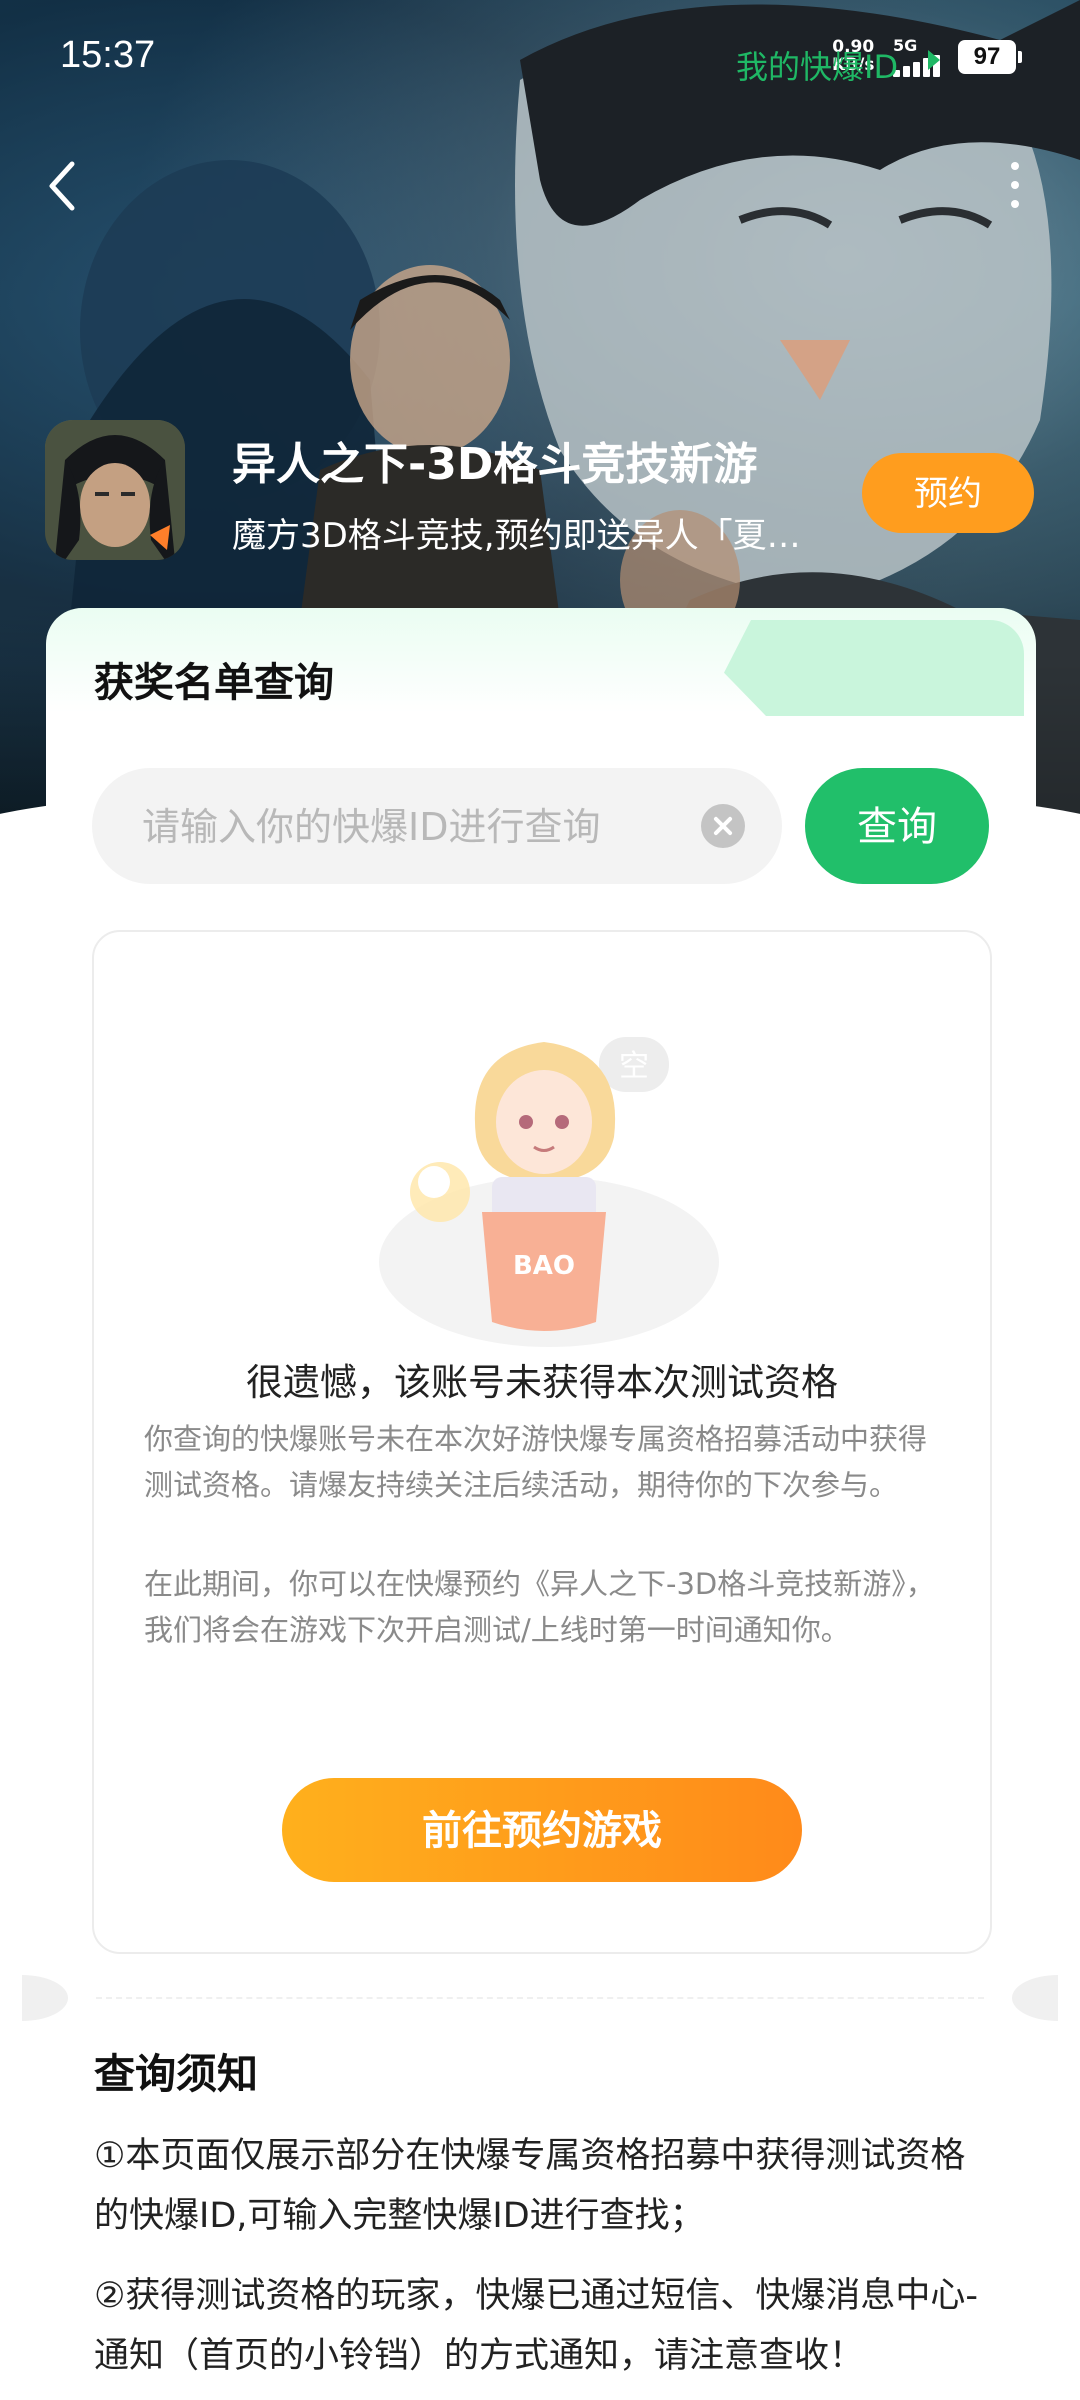  I want to click on ticket-notch-left, so click(45, 1998).